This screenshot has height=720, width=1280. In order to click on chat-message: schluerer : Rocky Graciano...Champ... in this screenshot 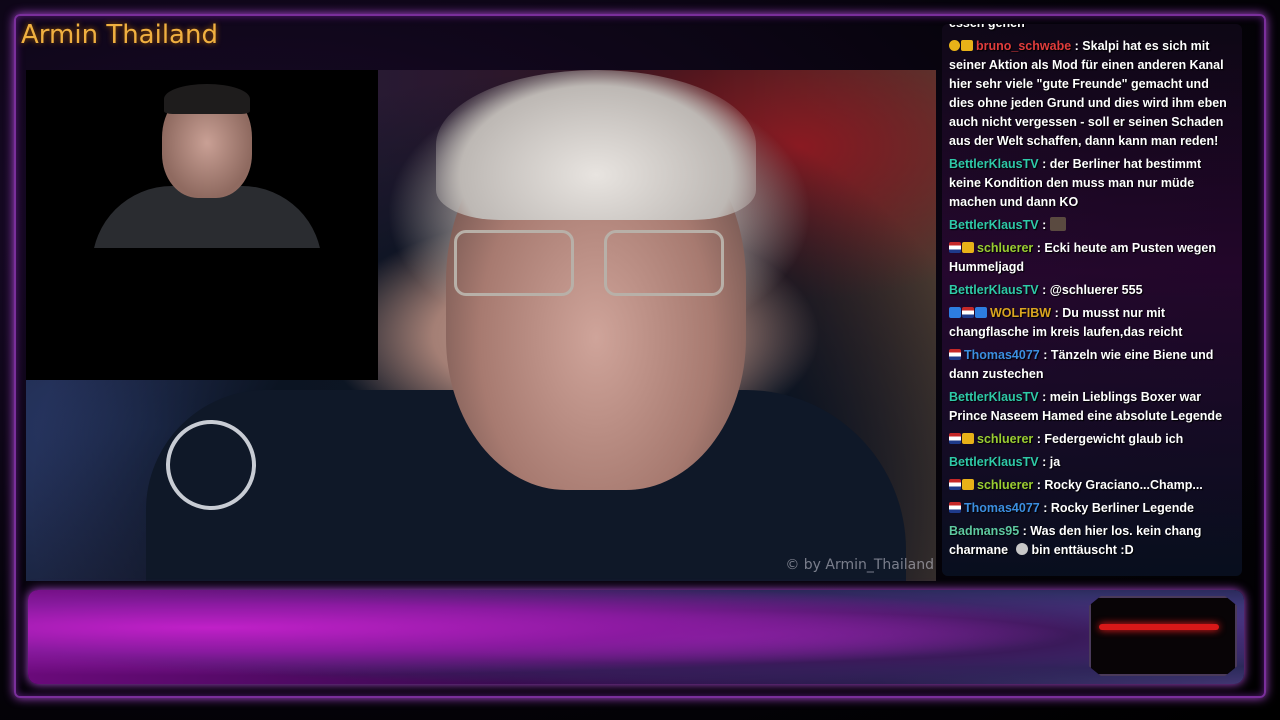, I will do `click(1092, 485)`.